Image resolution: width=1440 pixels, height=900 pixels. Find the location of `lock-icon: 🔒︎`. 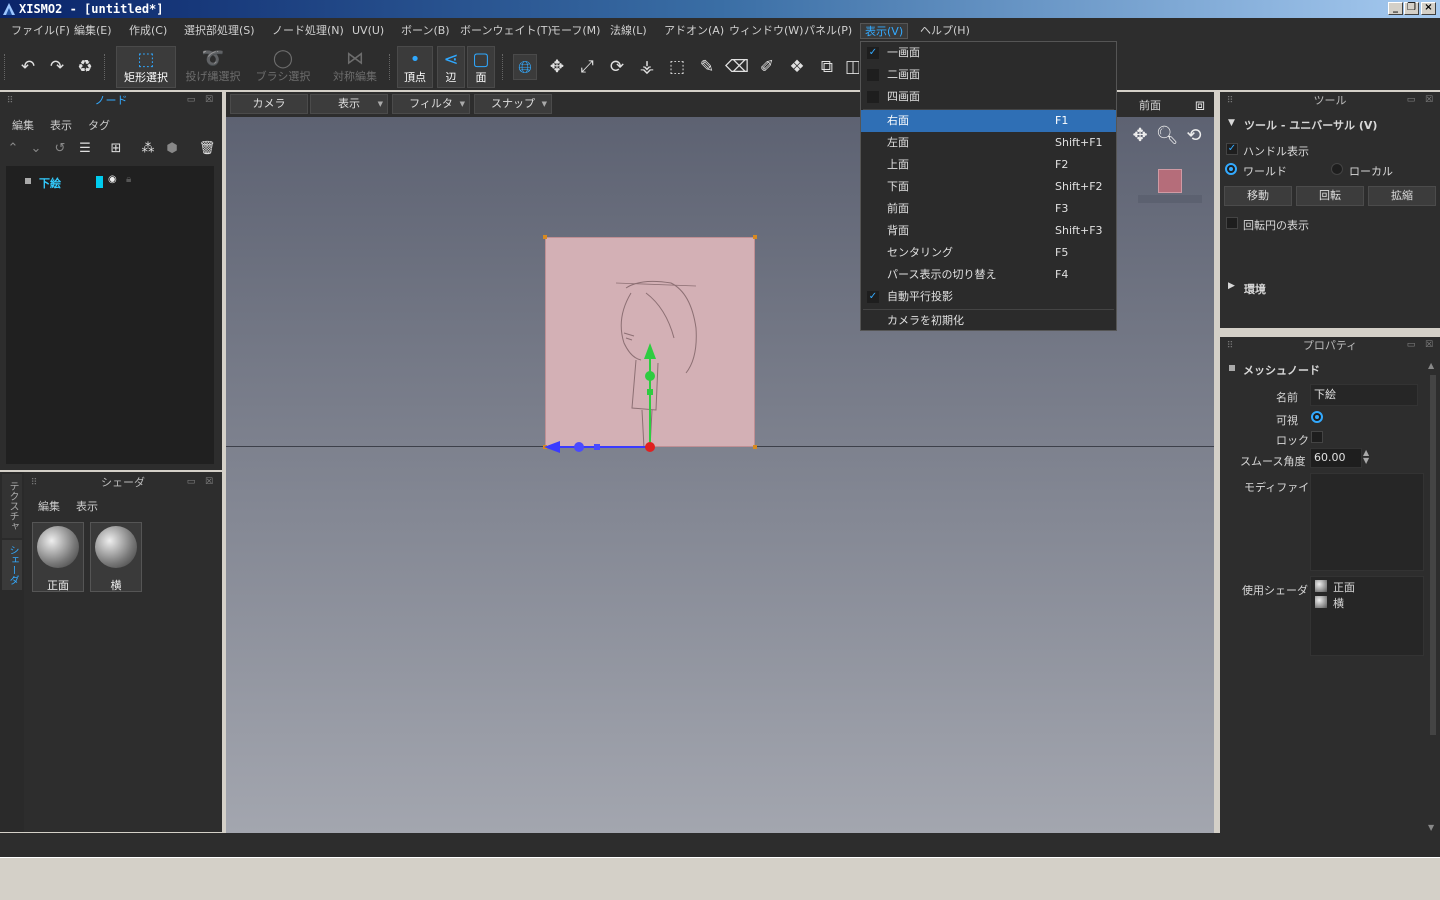

lock-icon: 🔒︎ is located at coordinates (128, 179).